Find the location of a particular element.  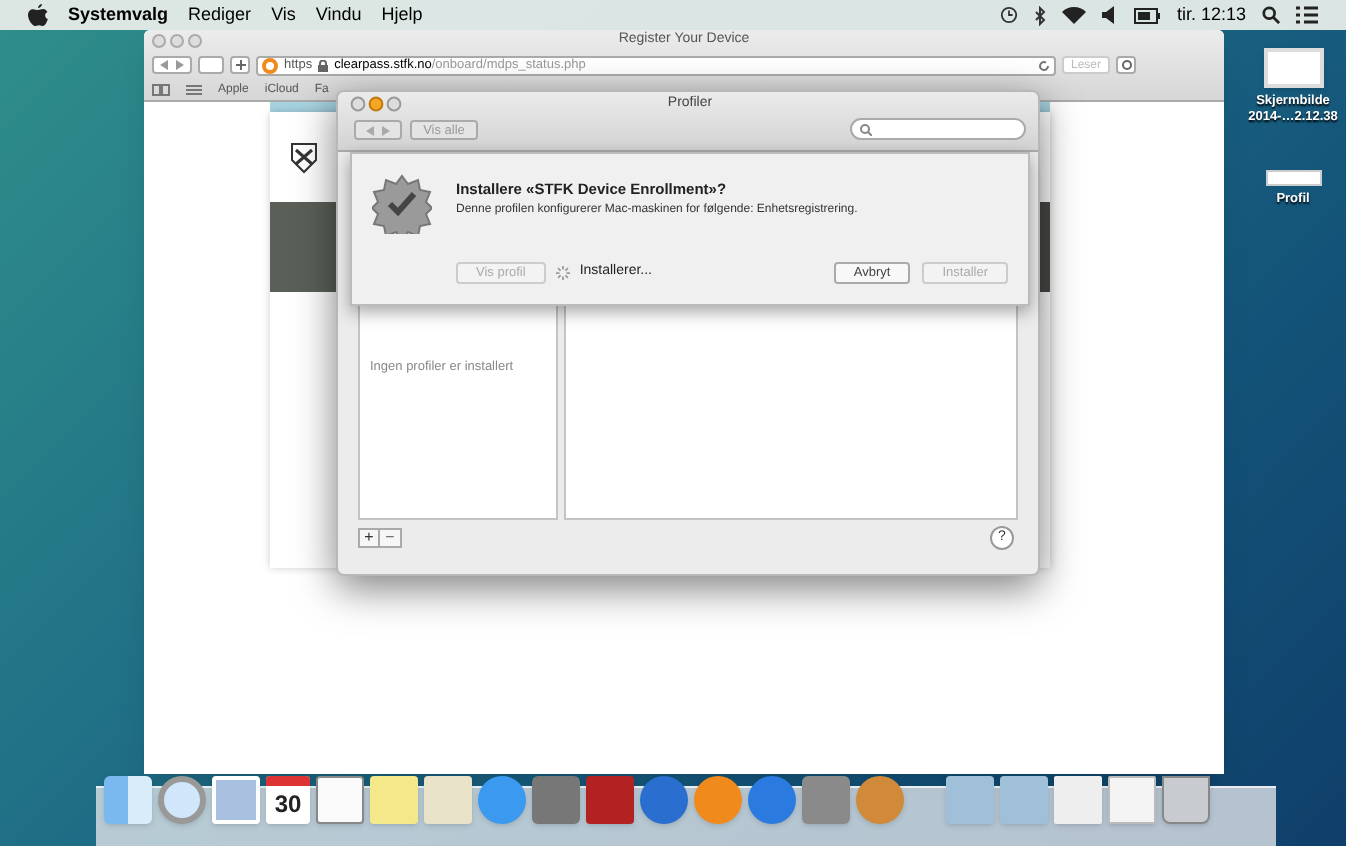

circle-icon is located at coordinates (1126, 65).